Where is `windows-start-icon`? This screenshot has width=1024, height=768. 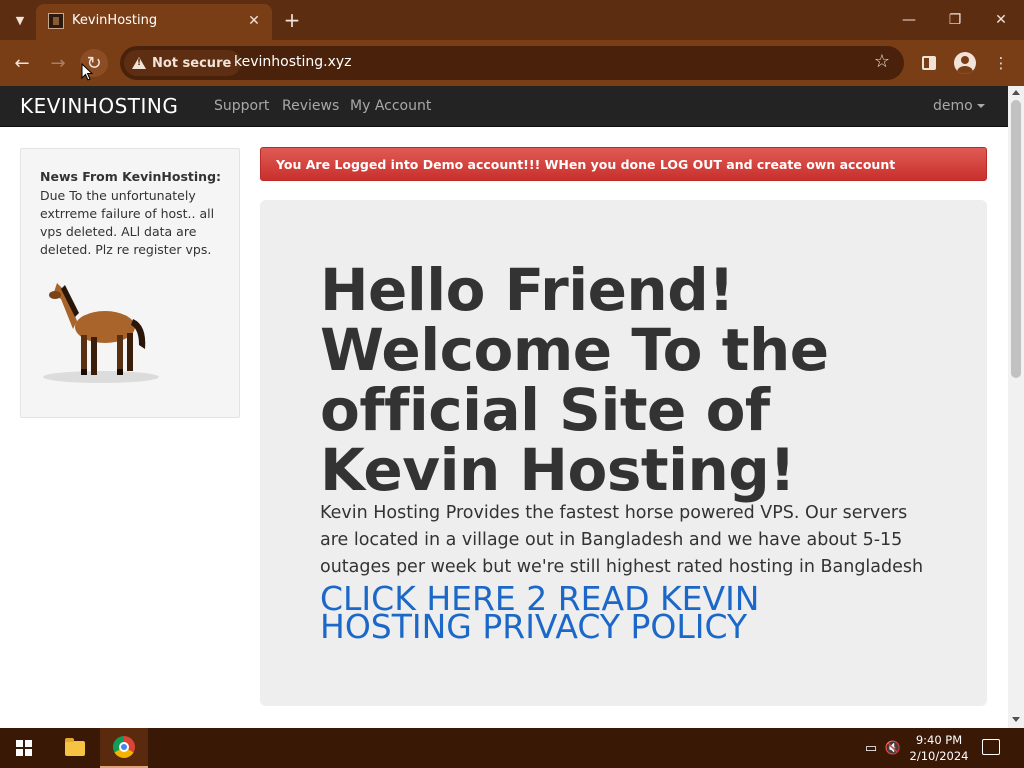
windows-start-icon is located at coordinates (24, 748).